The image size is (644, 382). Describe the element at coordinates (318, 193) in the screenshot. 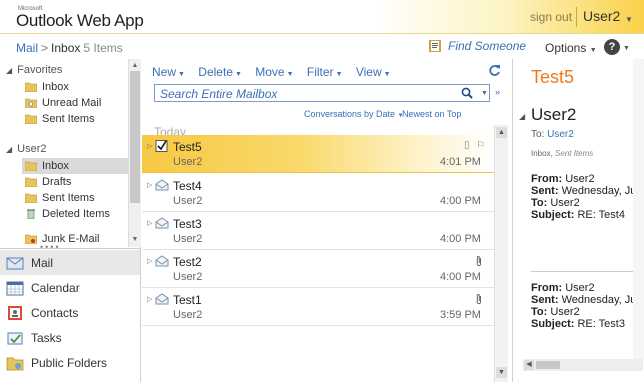

I see `message-row: ▷ Test4 User2 4:00 PM` at that location.